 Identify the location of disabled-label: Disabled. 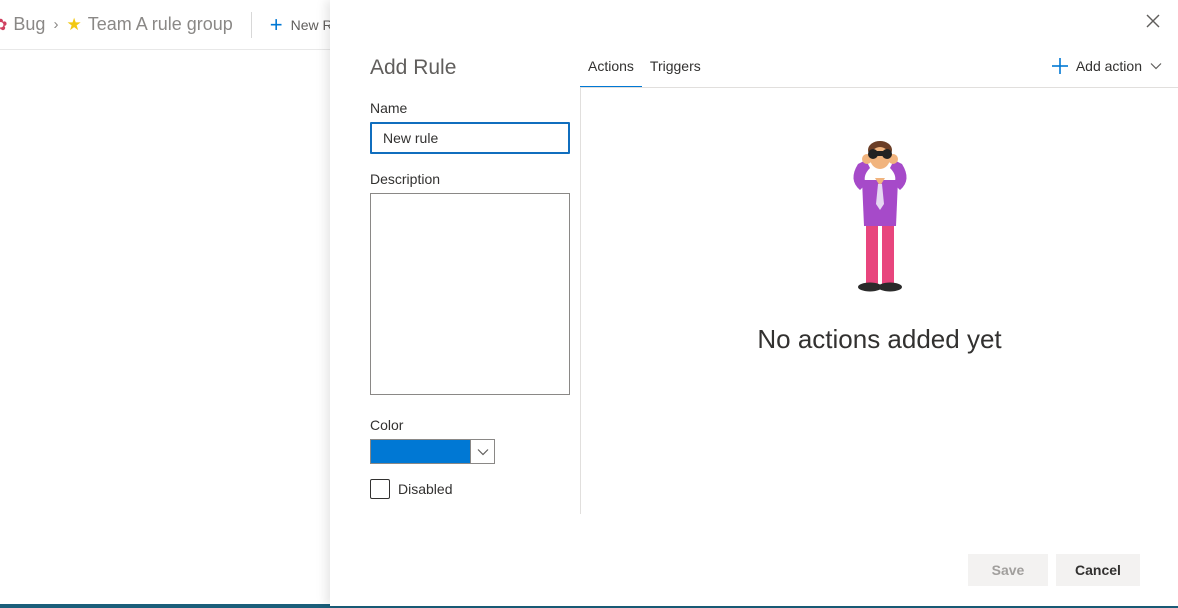
(425, 489).